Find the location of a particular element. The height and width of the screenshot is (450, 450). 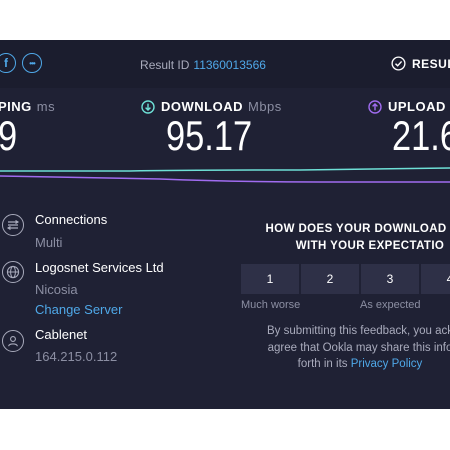

results-button: RESULT is located at coordinates (420, 63).